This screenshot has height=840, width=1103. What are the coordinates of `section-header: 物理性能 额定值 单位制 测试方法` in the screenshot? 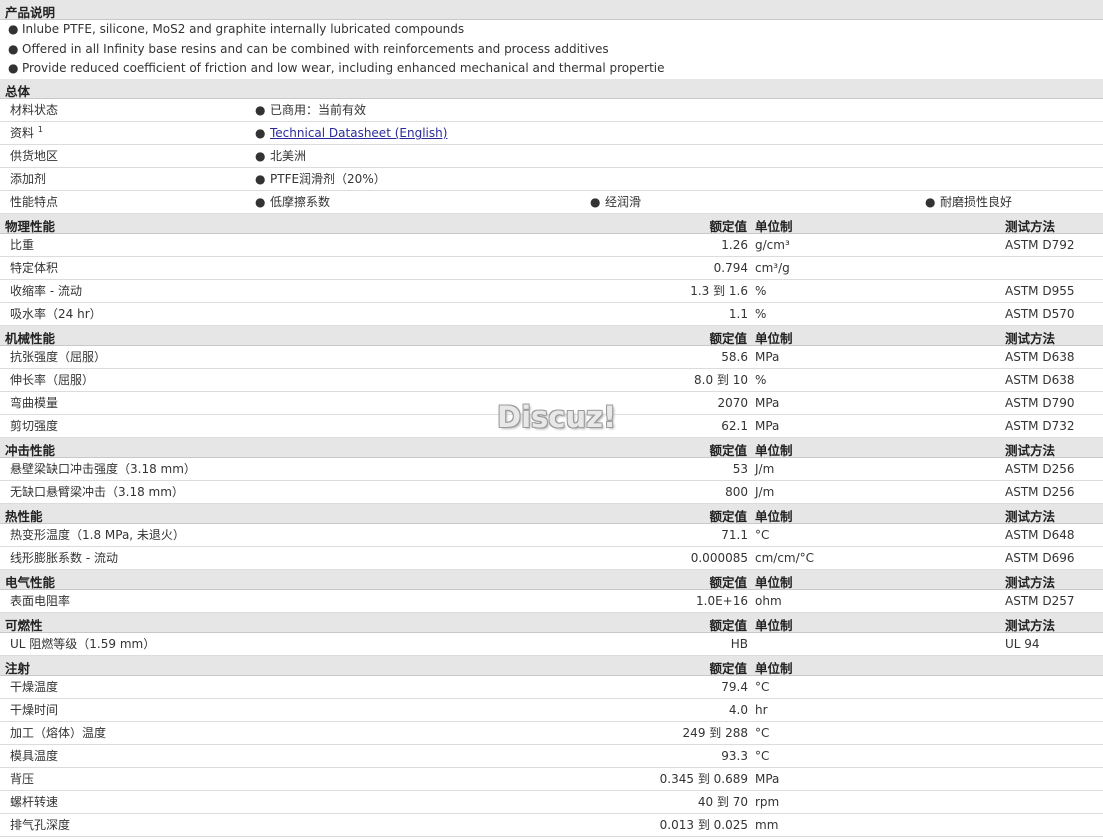 It's located at (551, 224).